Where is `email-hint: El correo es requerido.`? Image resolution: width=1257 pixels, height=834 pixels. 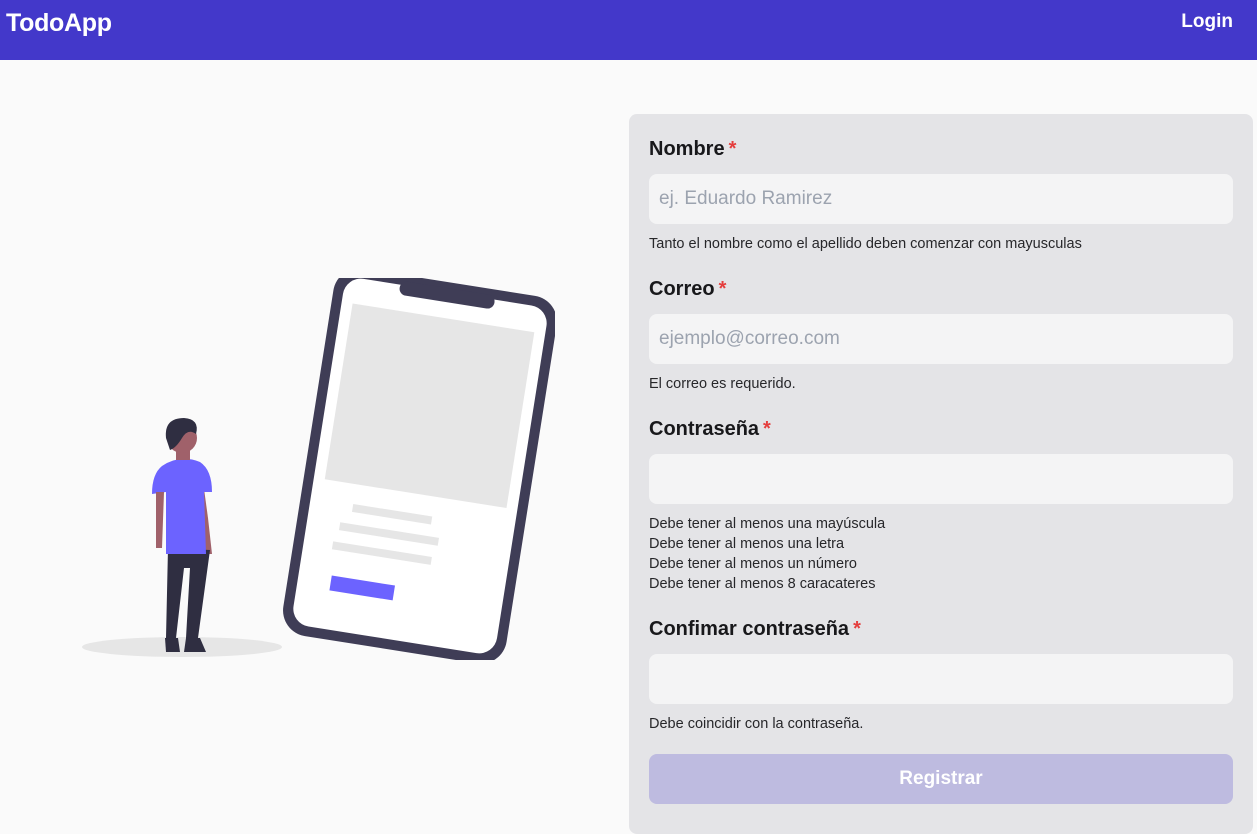
email-hint: El correo es requerido. is located at coordinates (722, 384).